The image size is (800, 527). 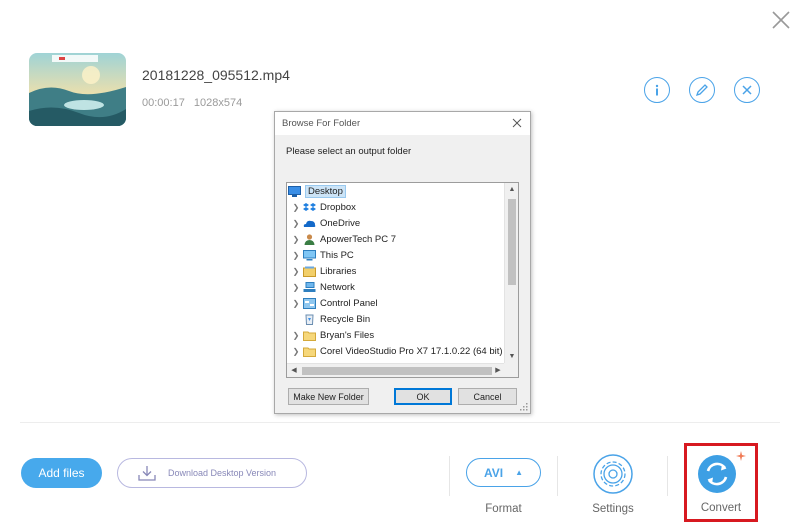 I want to click on edit-button, so click(x=702, y=90).